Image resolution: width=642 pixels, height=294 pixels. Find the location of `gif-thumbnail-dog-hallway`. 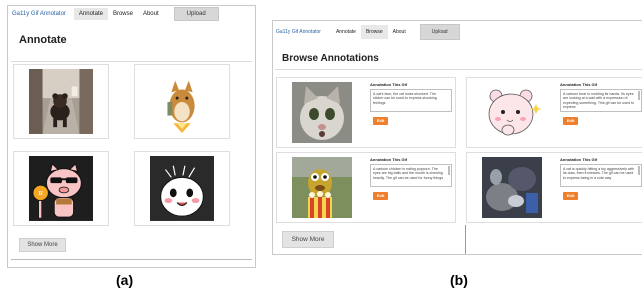

gif-thumbnail-dog-hallway is located at coordinates (61, 101).